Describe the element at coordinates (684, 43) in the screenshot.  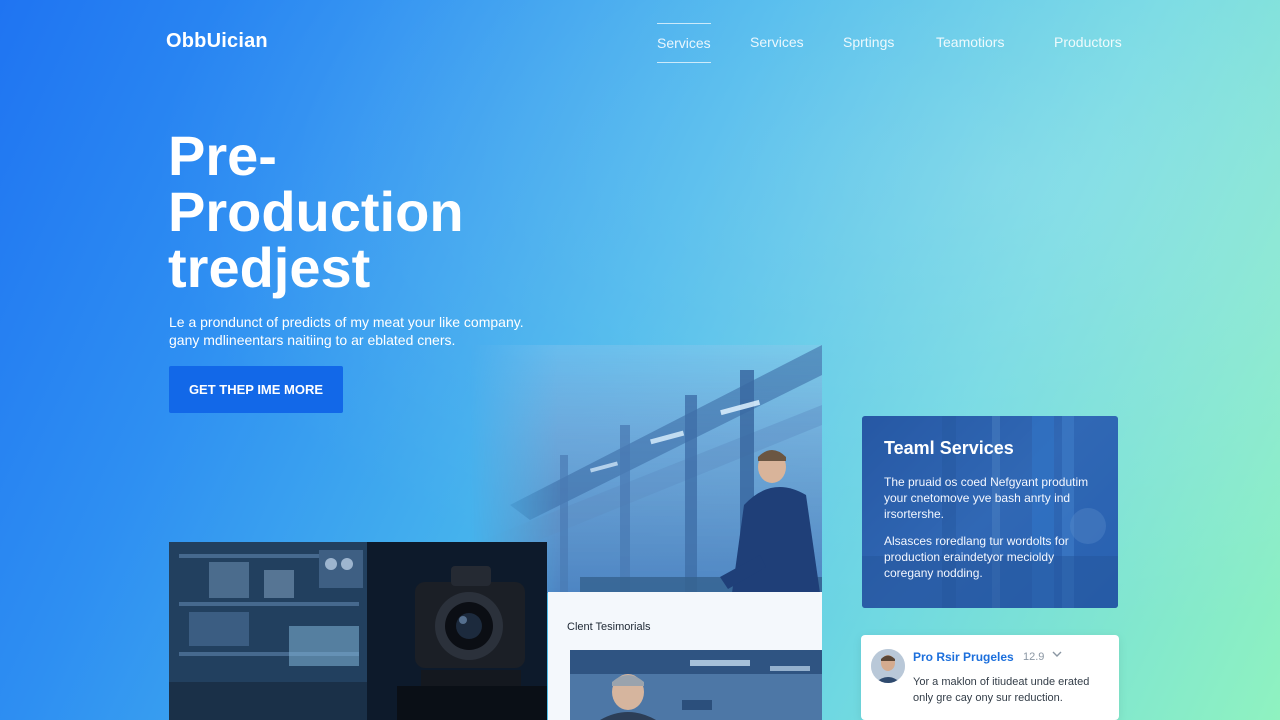
I see `nav-item-services-active: Services` at that location.